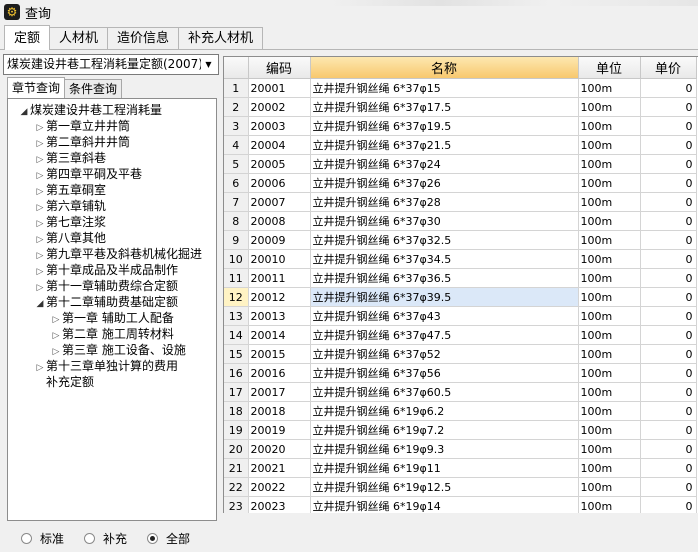  What do you see at coordinates (444, 468) in the screenshot?
I see `name-cell: 立井提升钢丝绳 6*19φ11` at bounding box center [444, 468].